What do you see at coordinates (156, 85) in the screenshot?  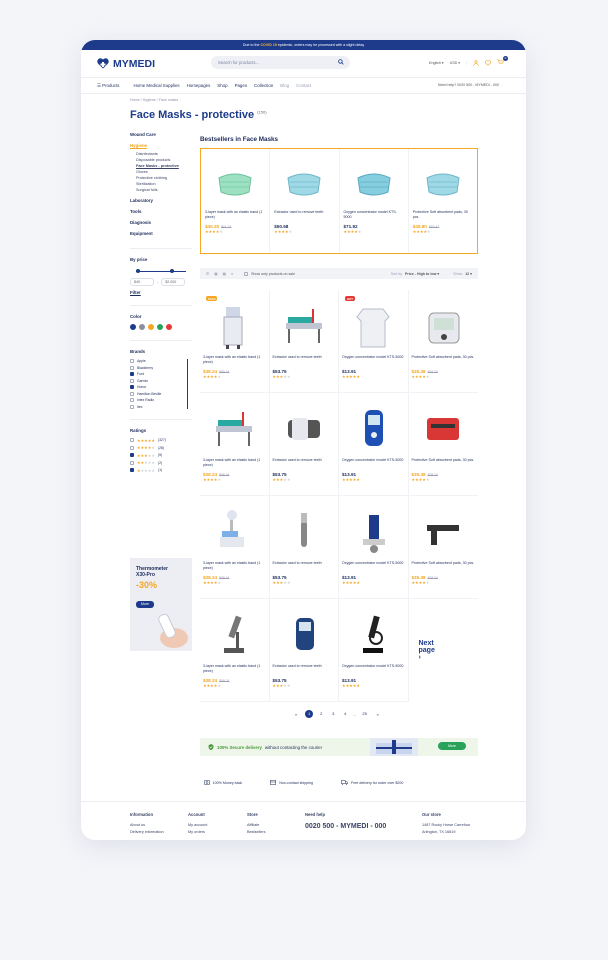 I see `nav-item-home-medical: Home Medical Supplies` at bounding box center [156, 85].